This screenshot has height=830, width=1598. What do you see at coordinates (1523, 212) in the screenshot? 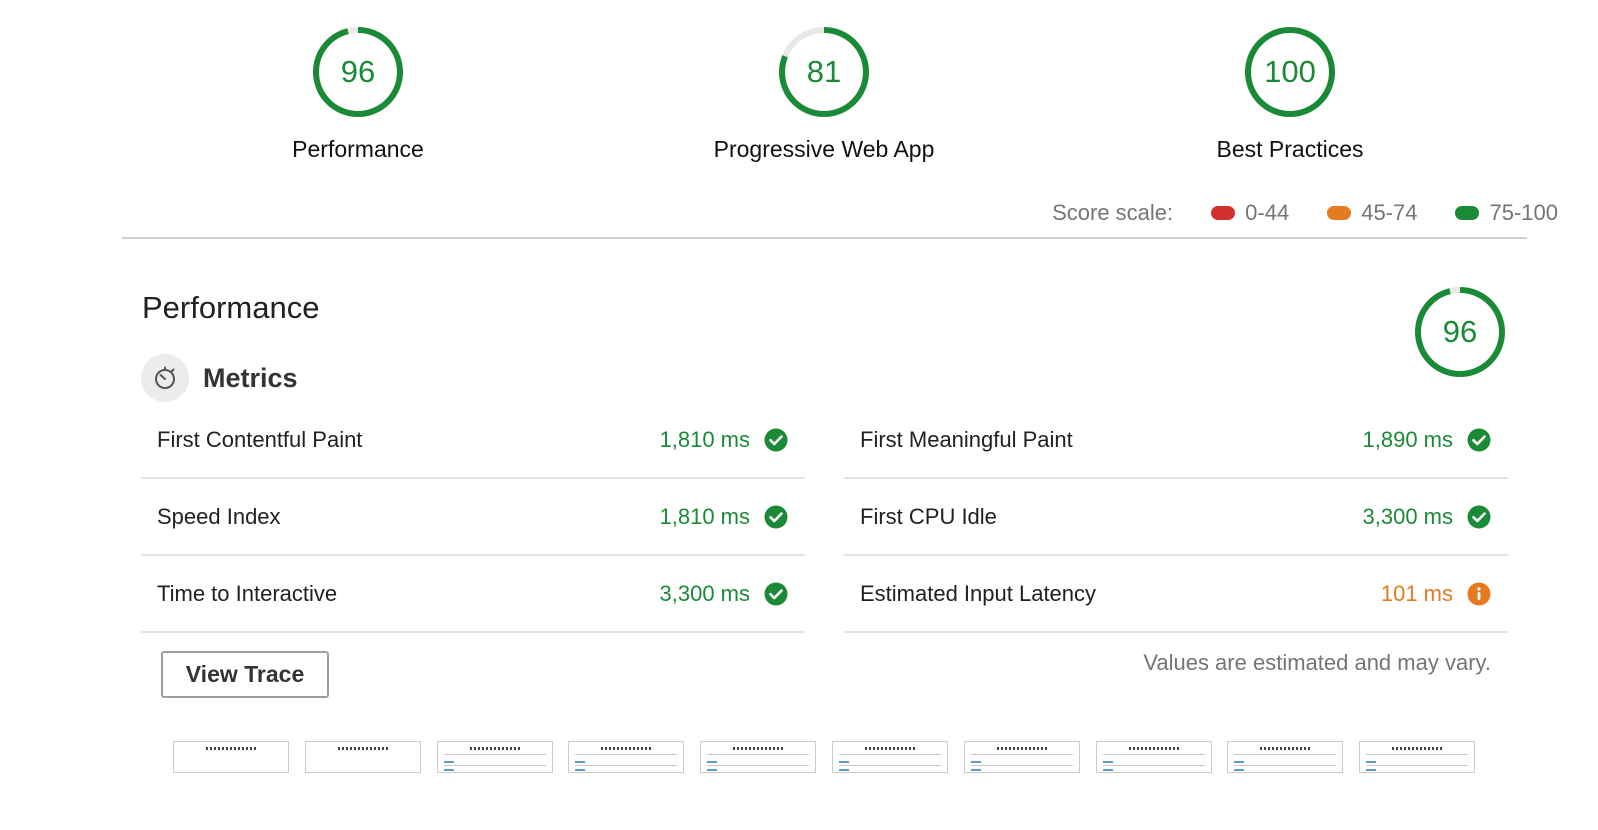
I see `scale-pass-range: 75-100` at bounding box center [1523, 212].